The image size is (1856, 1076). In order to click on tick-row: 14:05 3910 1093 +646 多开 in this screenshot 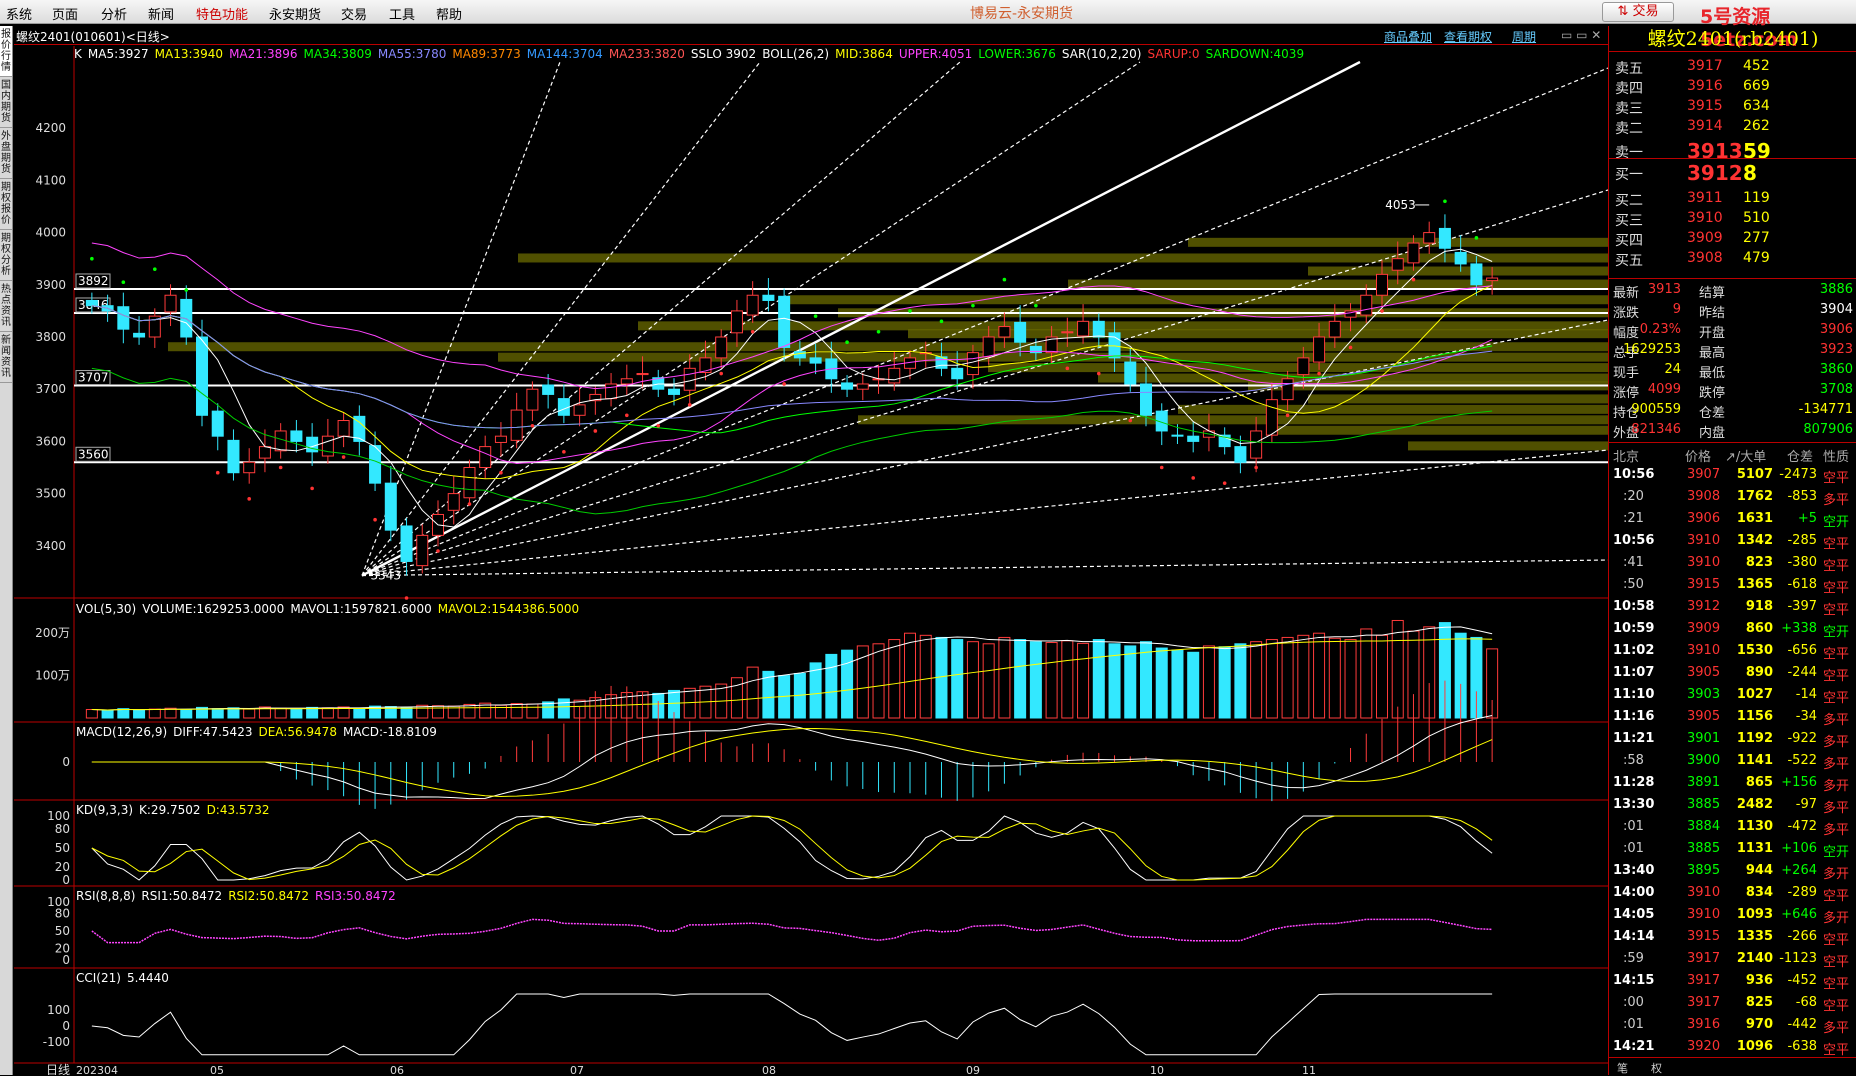, I will do `click(1732, 915)`.